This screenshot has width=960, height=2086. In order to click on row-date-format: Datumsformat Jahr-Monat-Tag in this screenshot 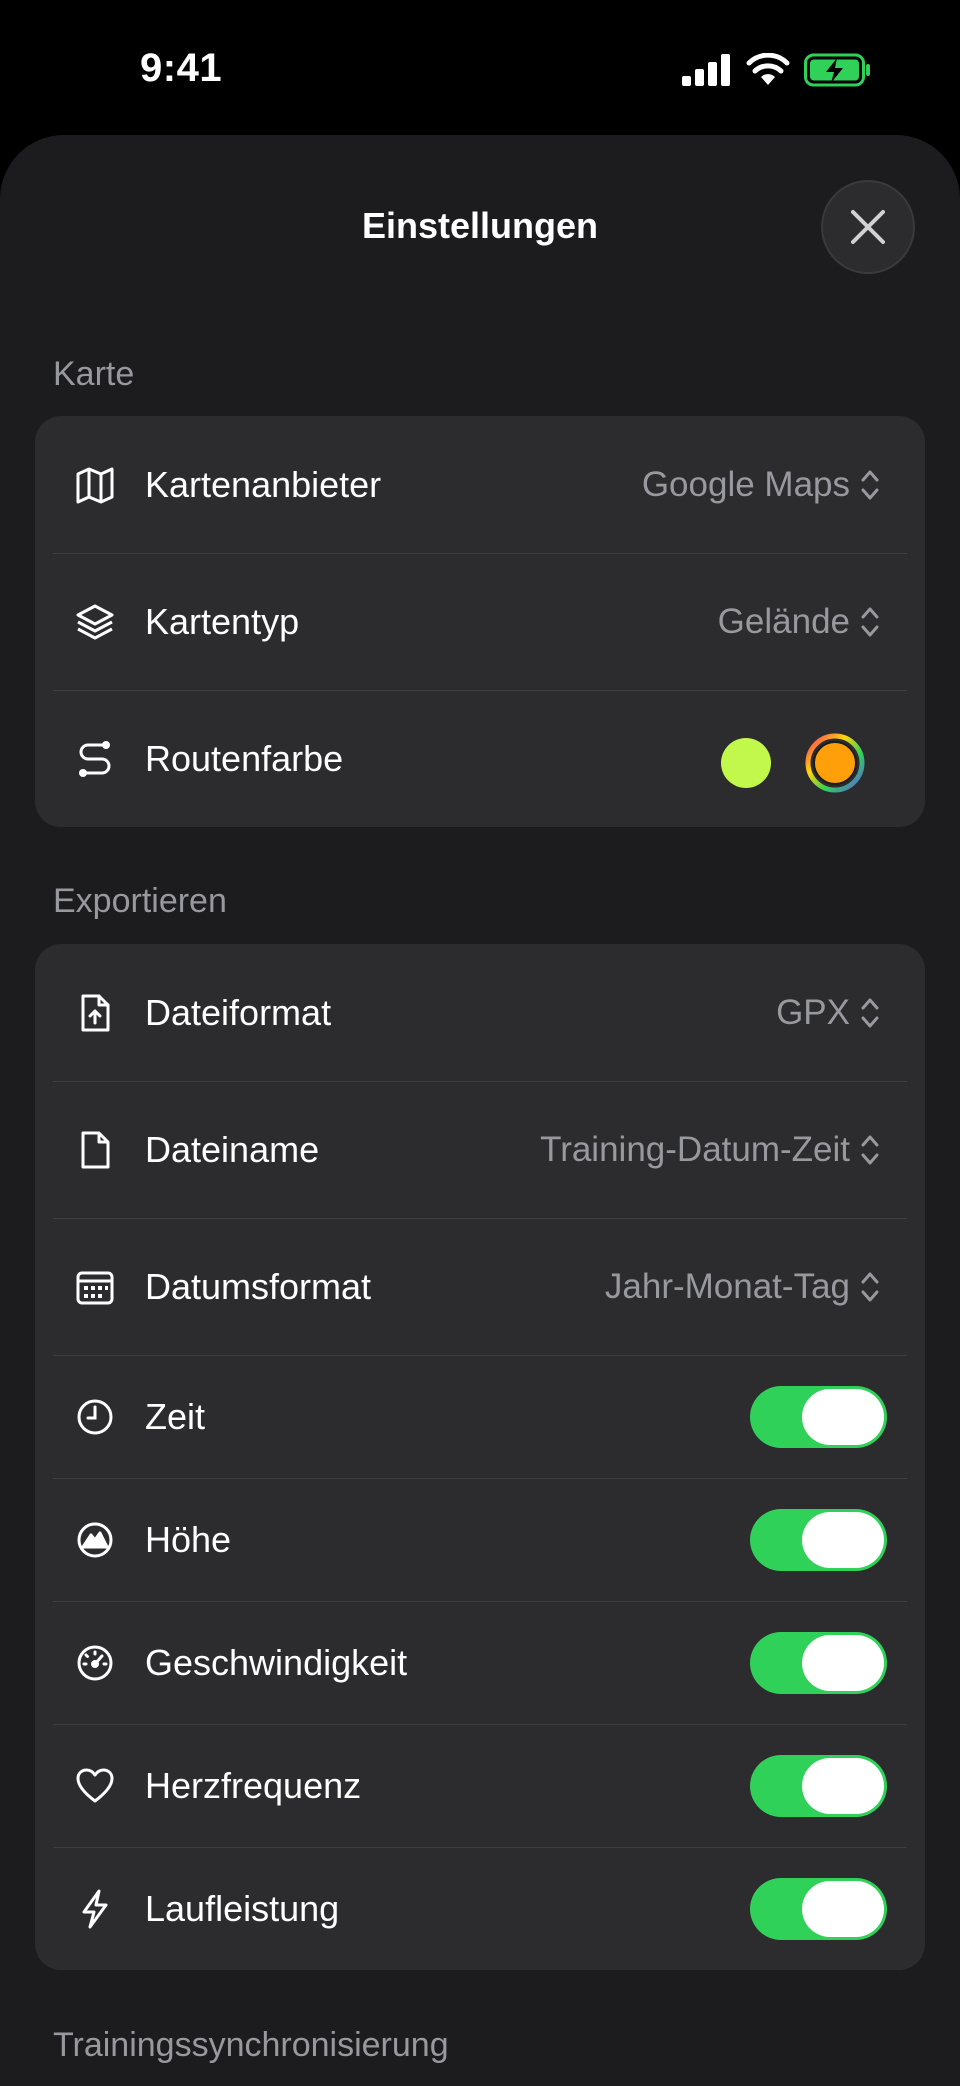, I will do `click(480, 1286)`.